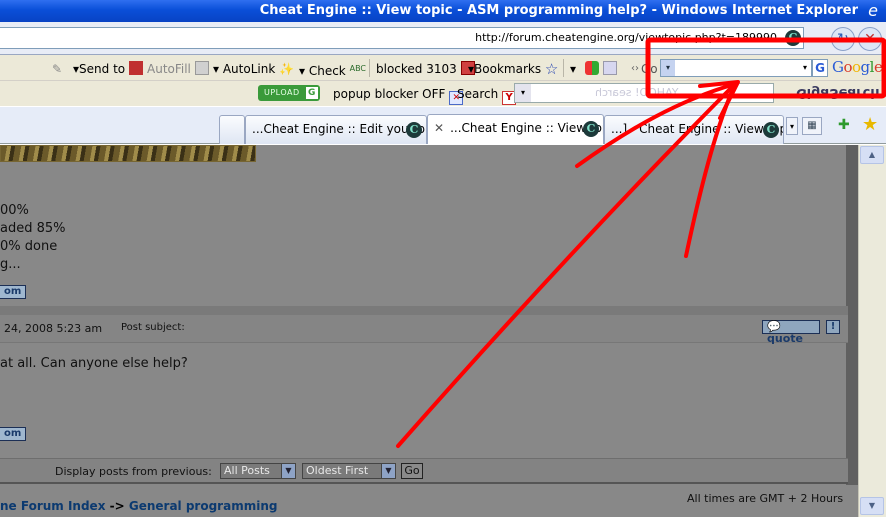 This screenshot has width=886, height=517. I want to click on popups-blocked-button: blocked 3103, so click(425, 69).